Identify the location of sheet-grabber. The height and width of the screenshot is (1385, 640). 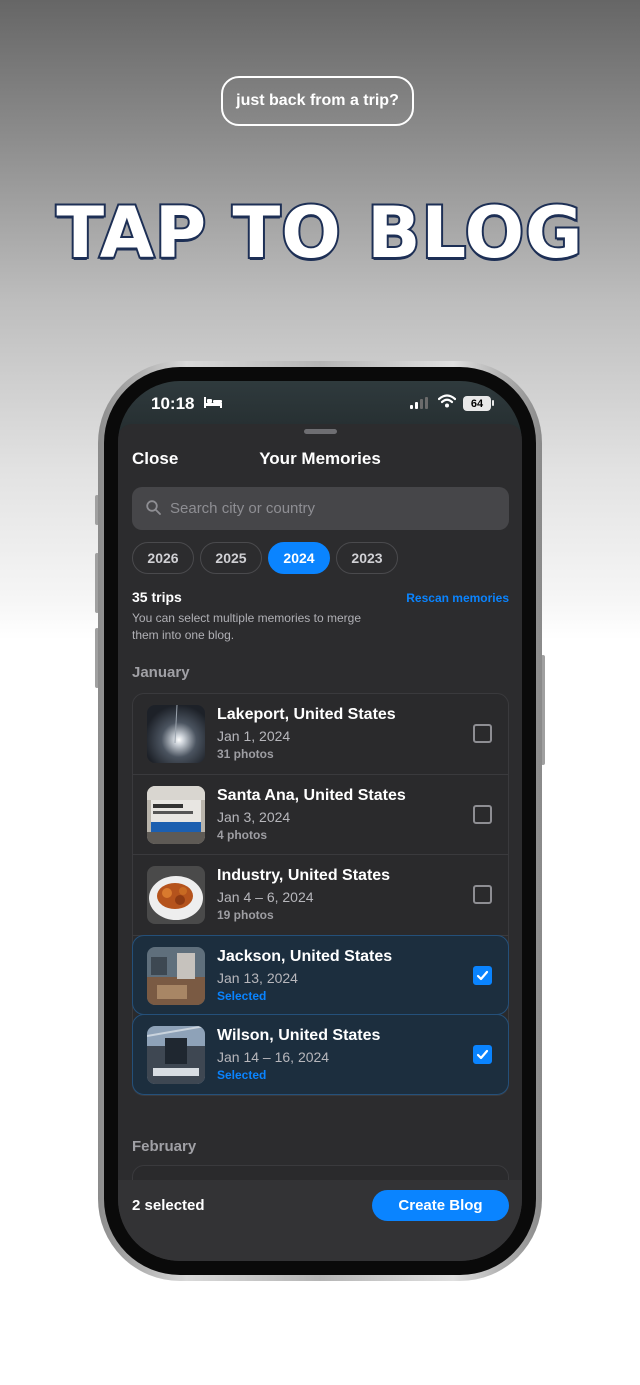
(320, 431).